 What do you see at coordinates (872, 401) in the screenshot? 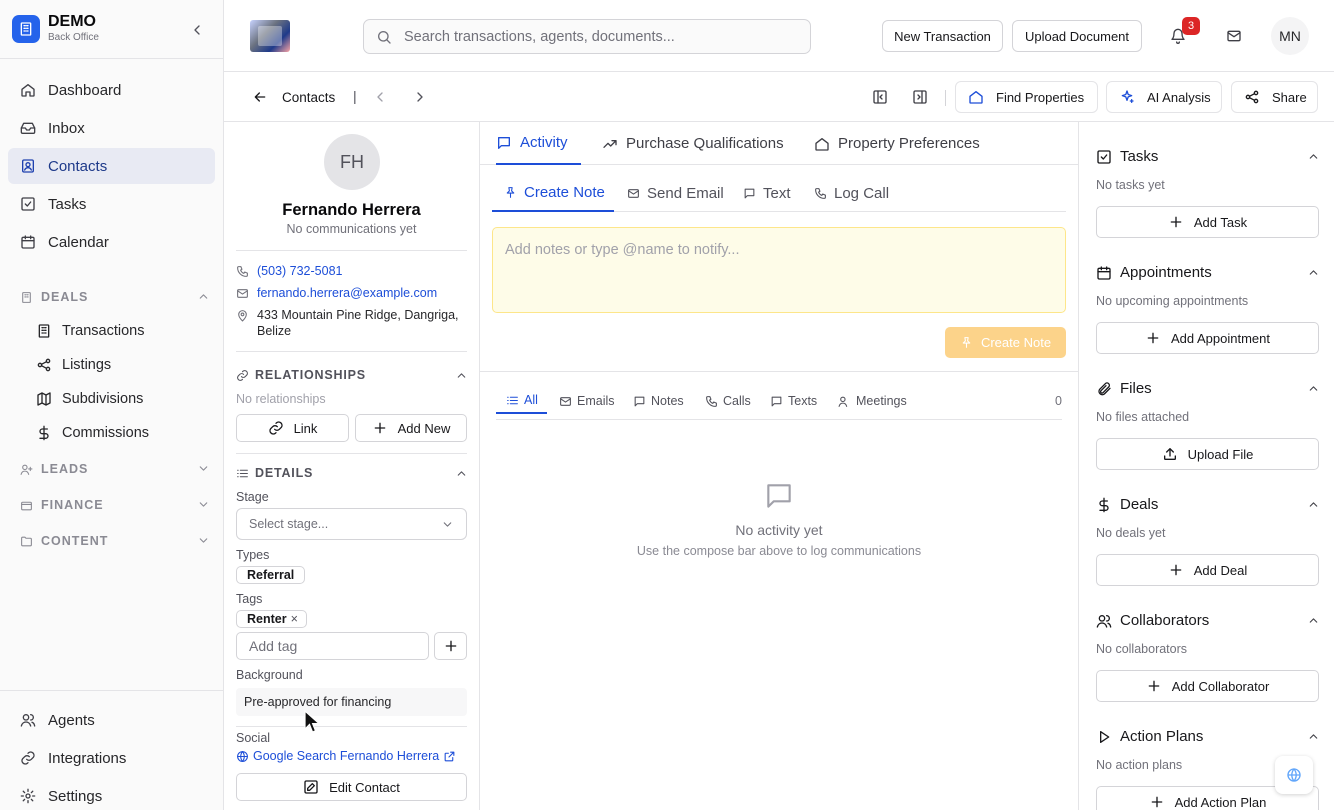
I see `filter-meetings: Meetings` at bounding box center [872, 401].